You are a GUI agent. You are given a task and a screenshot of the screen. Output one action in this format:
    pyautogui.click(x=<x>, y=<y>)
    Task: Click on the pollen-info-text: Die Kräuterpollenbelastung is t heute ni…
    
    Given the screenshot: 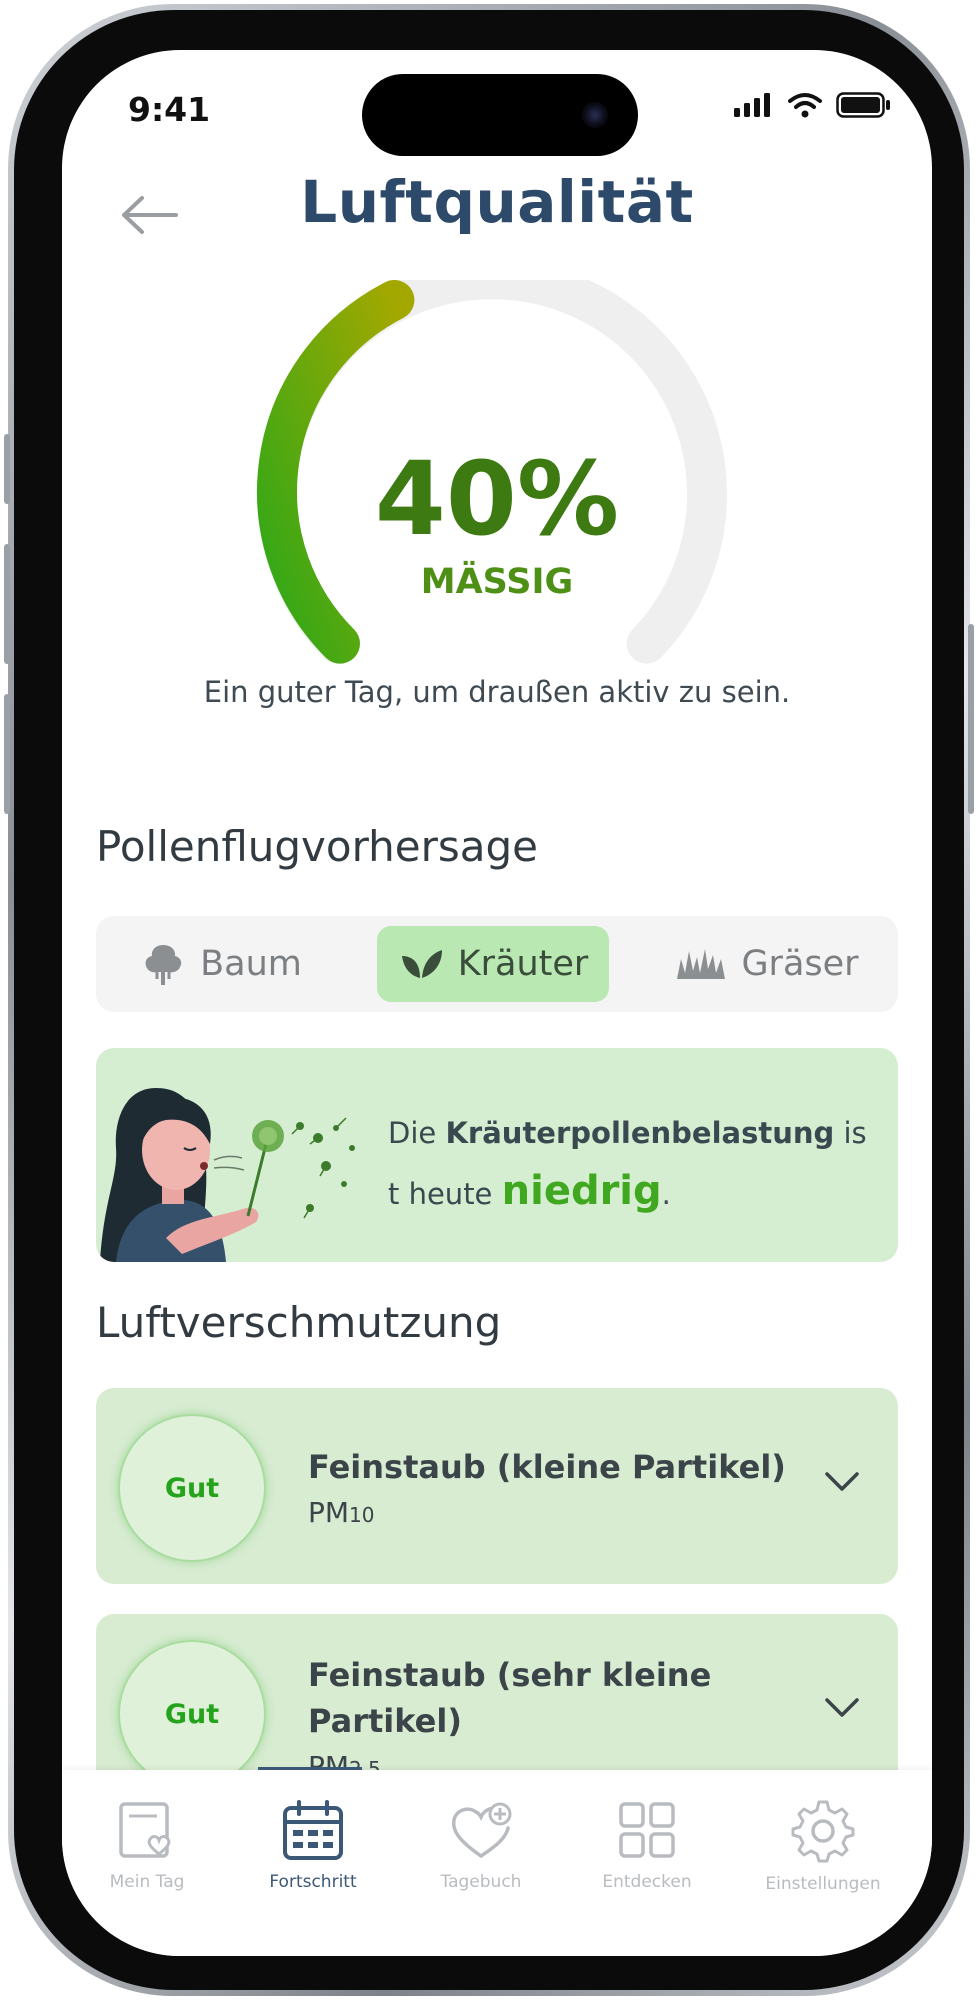 What is the action you would take?
    pyautogui.click(x=633, y=1163)
    